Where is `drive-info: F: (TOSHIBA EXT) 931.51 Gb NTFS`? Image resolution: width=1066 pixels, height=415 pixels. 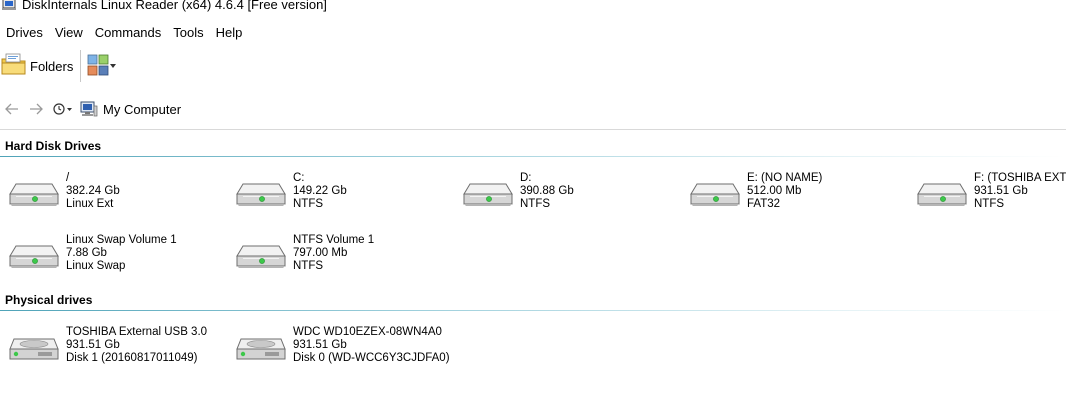 drive-info: F: (TOSHIBA EXT) 931.51 Gb NTFS is located at coordinates (1020, 193).